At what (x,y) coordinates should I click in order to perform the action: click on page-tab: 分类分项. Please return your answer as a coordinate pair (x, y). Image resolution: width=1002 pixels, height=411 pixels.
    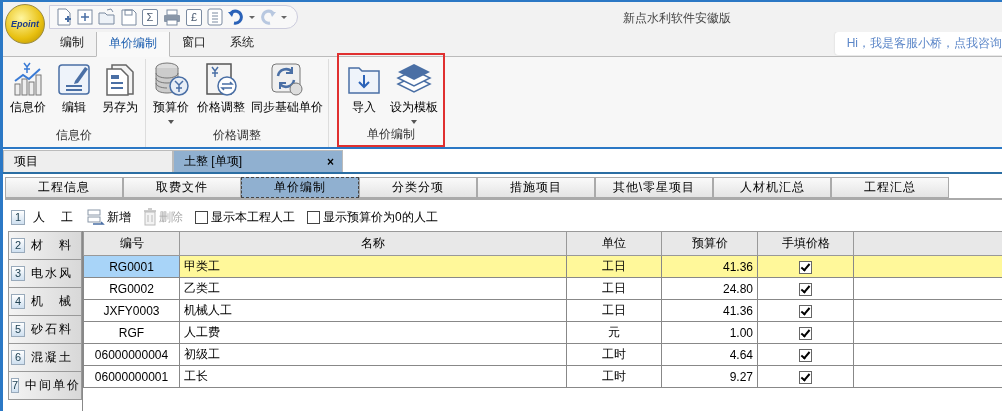
    Looking at the image, I should click on (418, 187).